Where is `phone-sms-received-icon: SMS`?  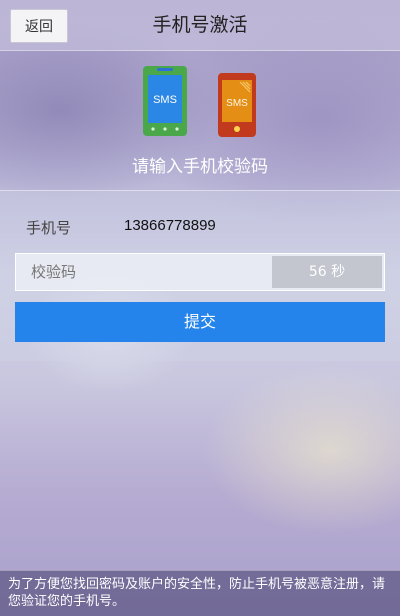 phone-sms-received-icon: SMS is located at coordinates (237, 105).